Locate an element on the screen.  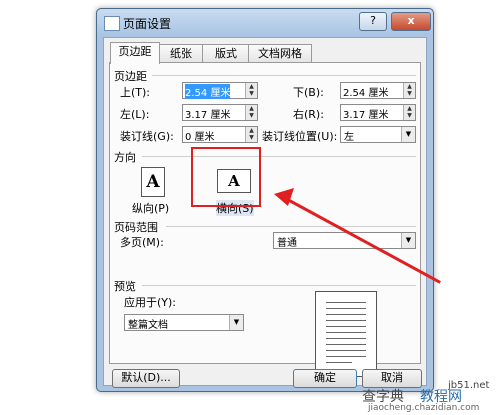
gutter-spin-arrows-icon: ▲ ▼ is located at coordinates (251, 134).